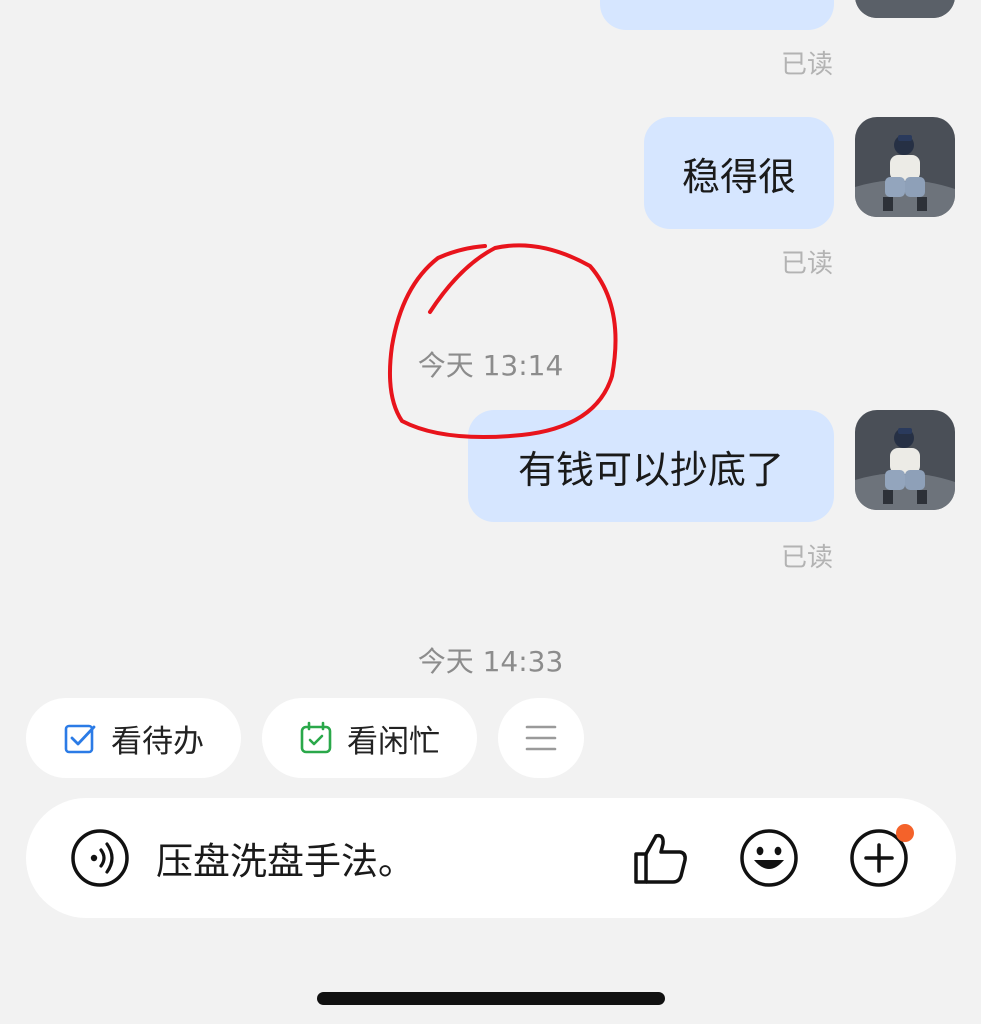 The height and width of the screenshot is (1024, 981). Describe the element at coordinates (490, 661) in the screenshot. I see `message-timestamp: 今天 14:33` at that location.